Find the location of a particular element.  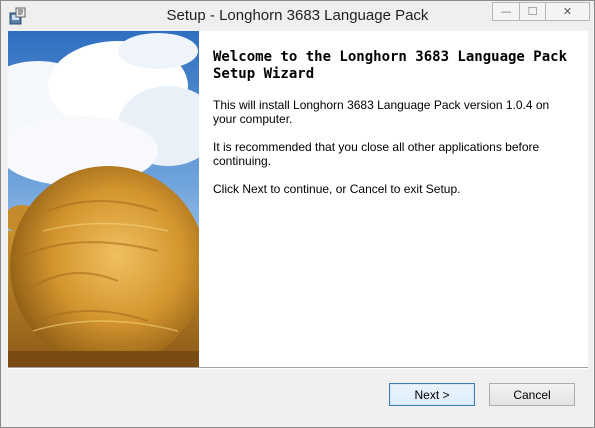

divider-highlight is located at coordinates (298, 368).